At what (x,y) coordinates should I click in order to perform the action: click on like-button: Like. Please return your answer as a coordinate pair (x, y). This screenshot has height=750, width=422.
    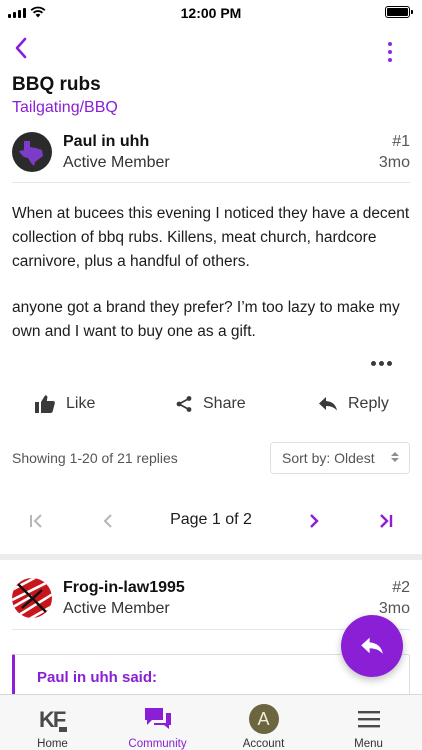
    Looking at the image, I should click on (64, 404).